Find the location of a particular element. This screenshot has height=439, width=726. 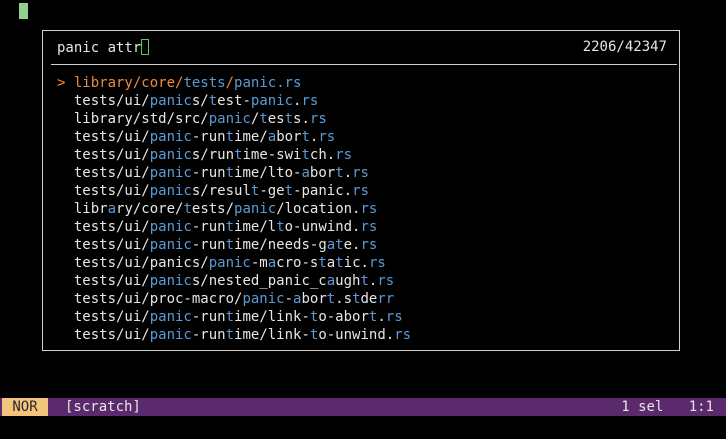

result-path: tests/ui/panics/runtime-switch.rs is located at coordinates (213, 155).